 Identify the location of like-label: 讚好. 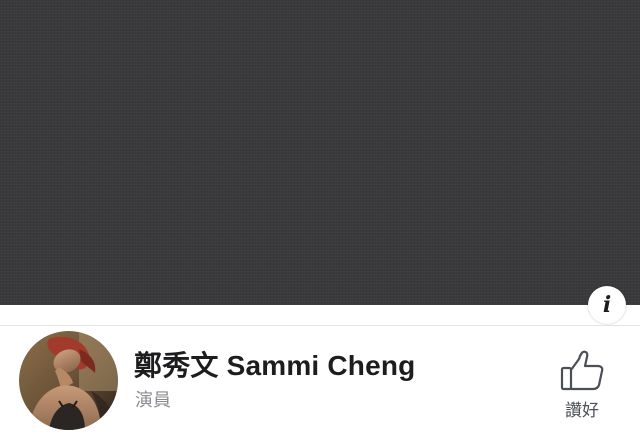
(582, 410).